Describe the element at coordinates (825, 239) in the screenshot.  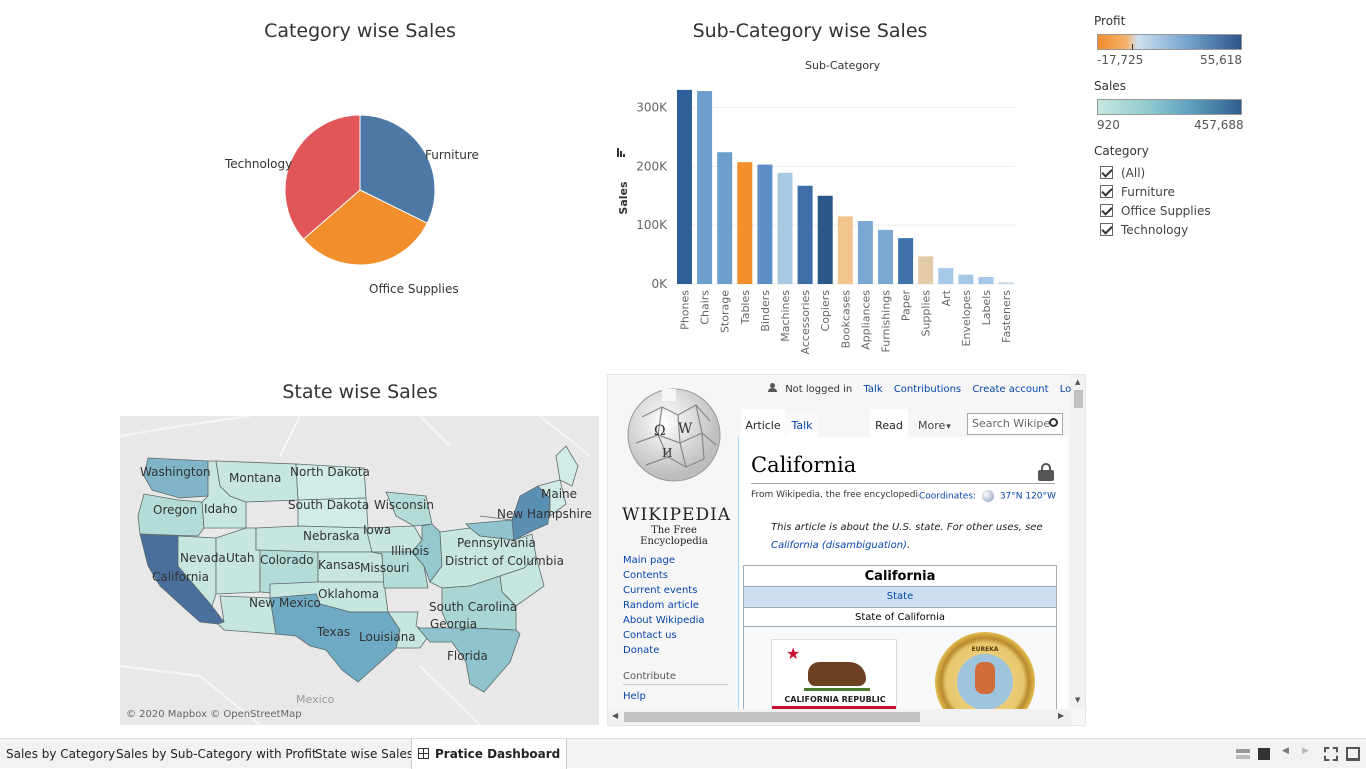
I see `bar-copiers` at that location.